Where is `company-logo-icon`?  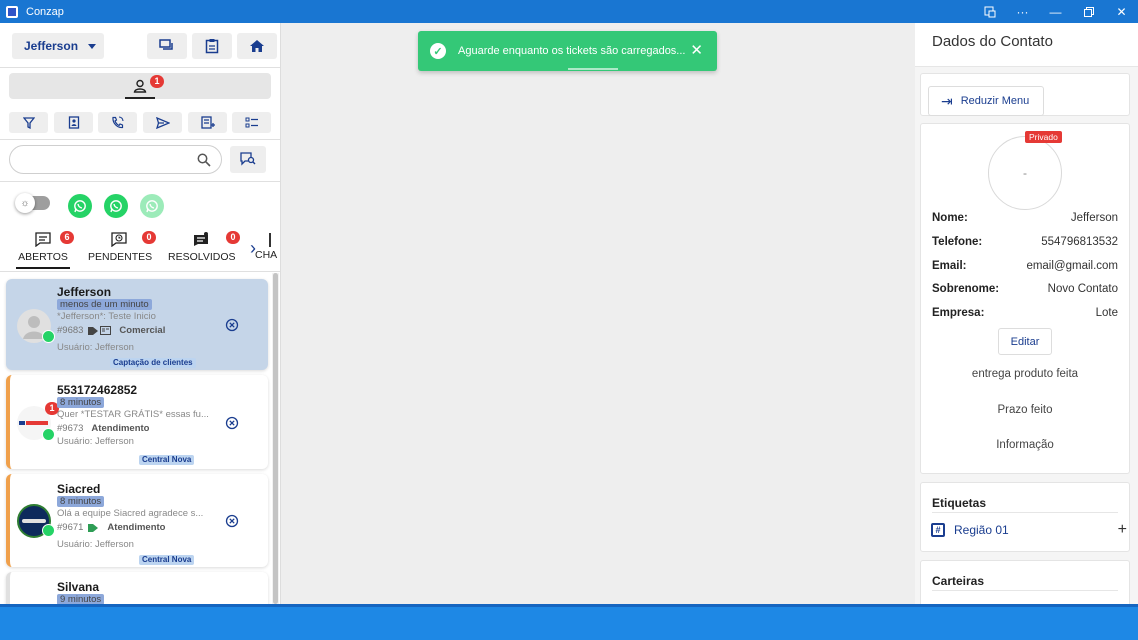
company-logo-icon is located at coordinates (33, 423).